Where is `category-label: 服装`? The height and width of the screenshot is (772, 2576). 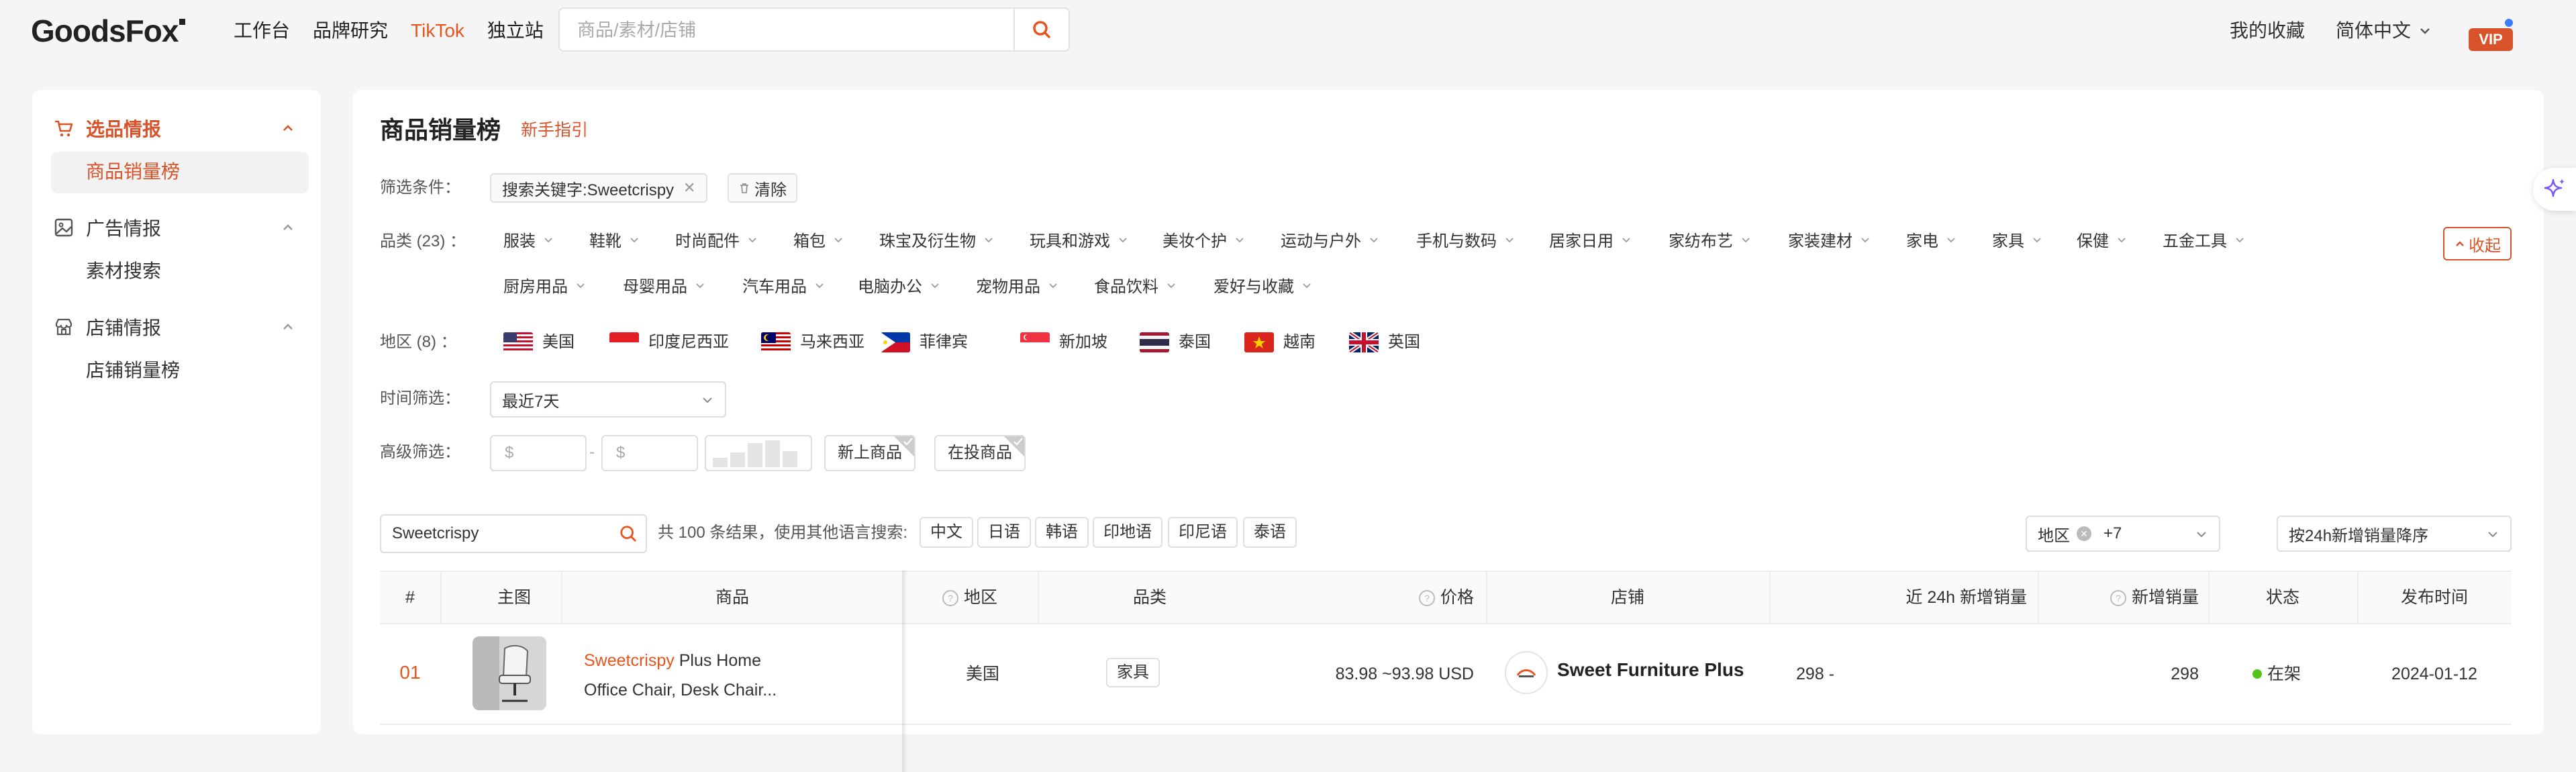 category-label: 服装 is located at coordinates (519, 241).